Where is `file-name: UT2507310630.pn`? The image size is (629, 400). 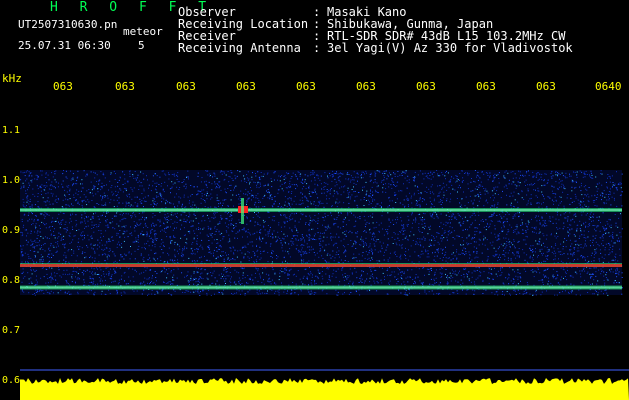 file-name: UT2507310630.pn is located at coordinates (68, 24).